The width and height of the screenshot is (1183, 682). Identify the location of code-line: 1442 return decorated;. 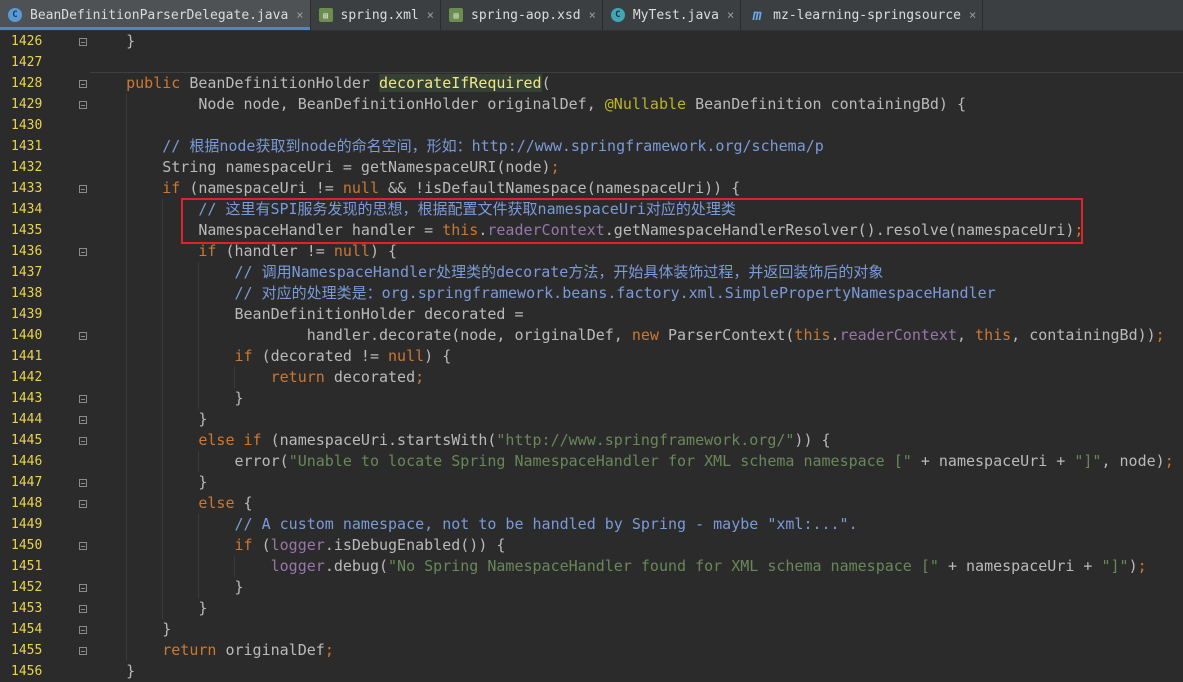
(591, 377).